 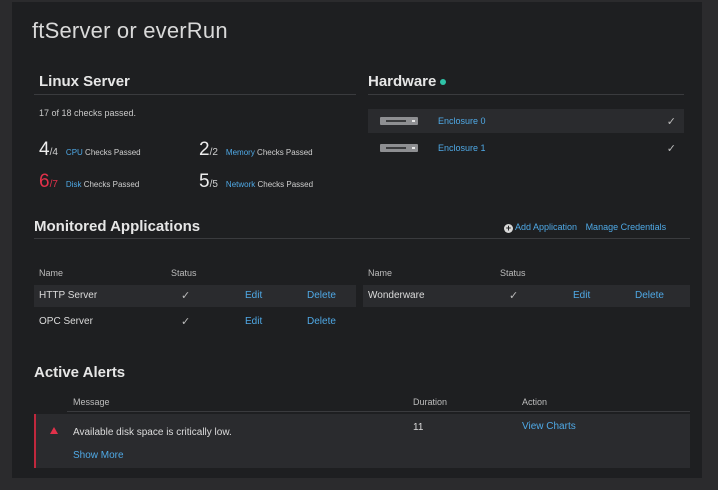 What do you see at coordinates (407, 81) in the screenshot?
I see `hardware-heading: Hardware` at bounding box center [407, 81].